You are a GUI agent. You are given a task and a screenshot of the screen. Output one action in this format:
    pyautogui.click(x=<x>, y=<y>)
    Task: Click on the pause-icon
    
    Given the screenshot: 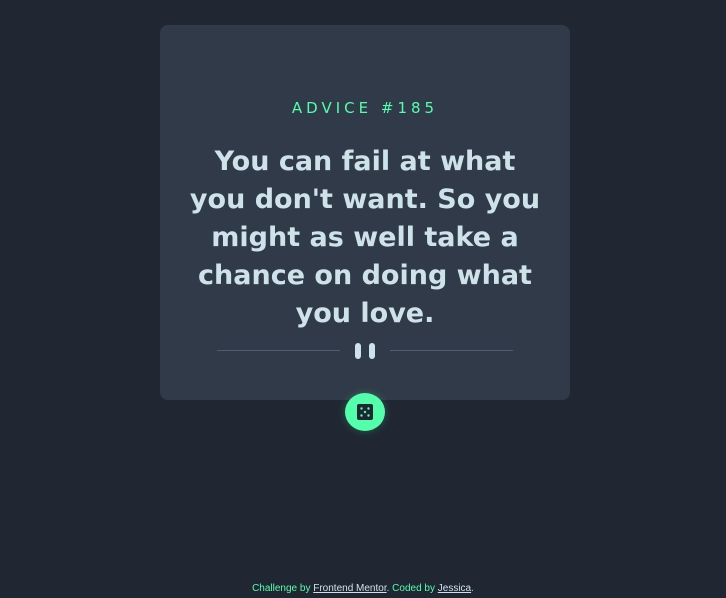 What is the action you would take?
    pyautogui.click(x=365, y=351)
    